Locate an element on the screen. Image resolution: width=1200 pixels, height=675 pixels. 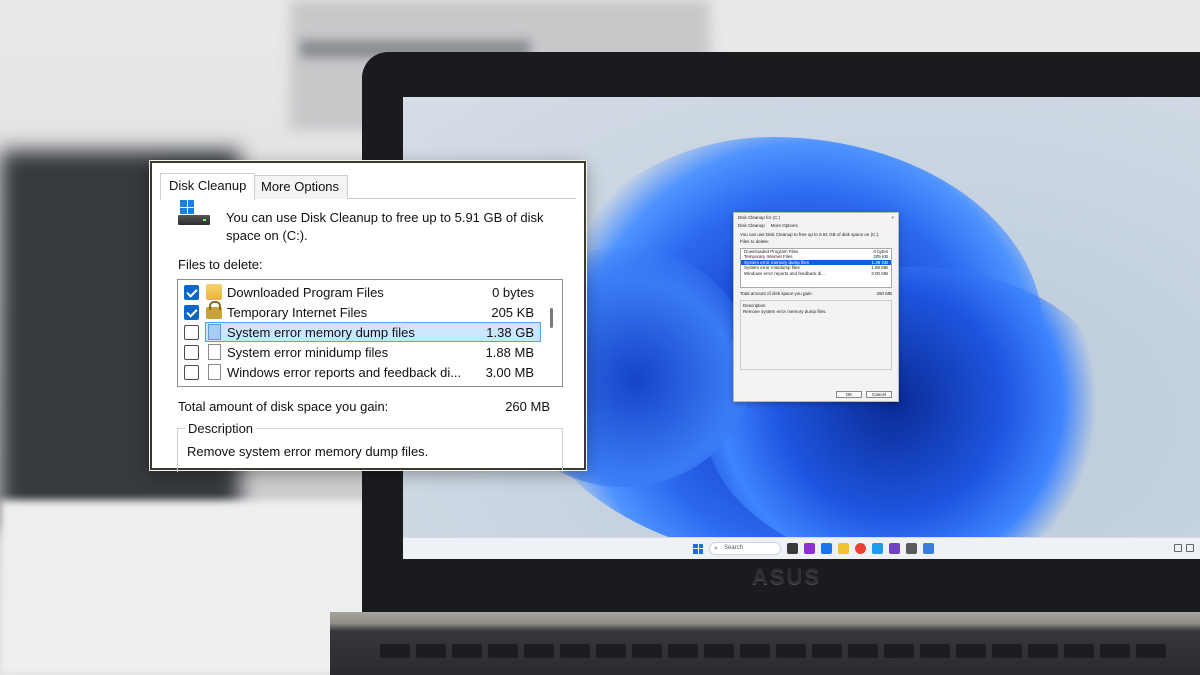
start-icon is located at coordinates (698, 548).